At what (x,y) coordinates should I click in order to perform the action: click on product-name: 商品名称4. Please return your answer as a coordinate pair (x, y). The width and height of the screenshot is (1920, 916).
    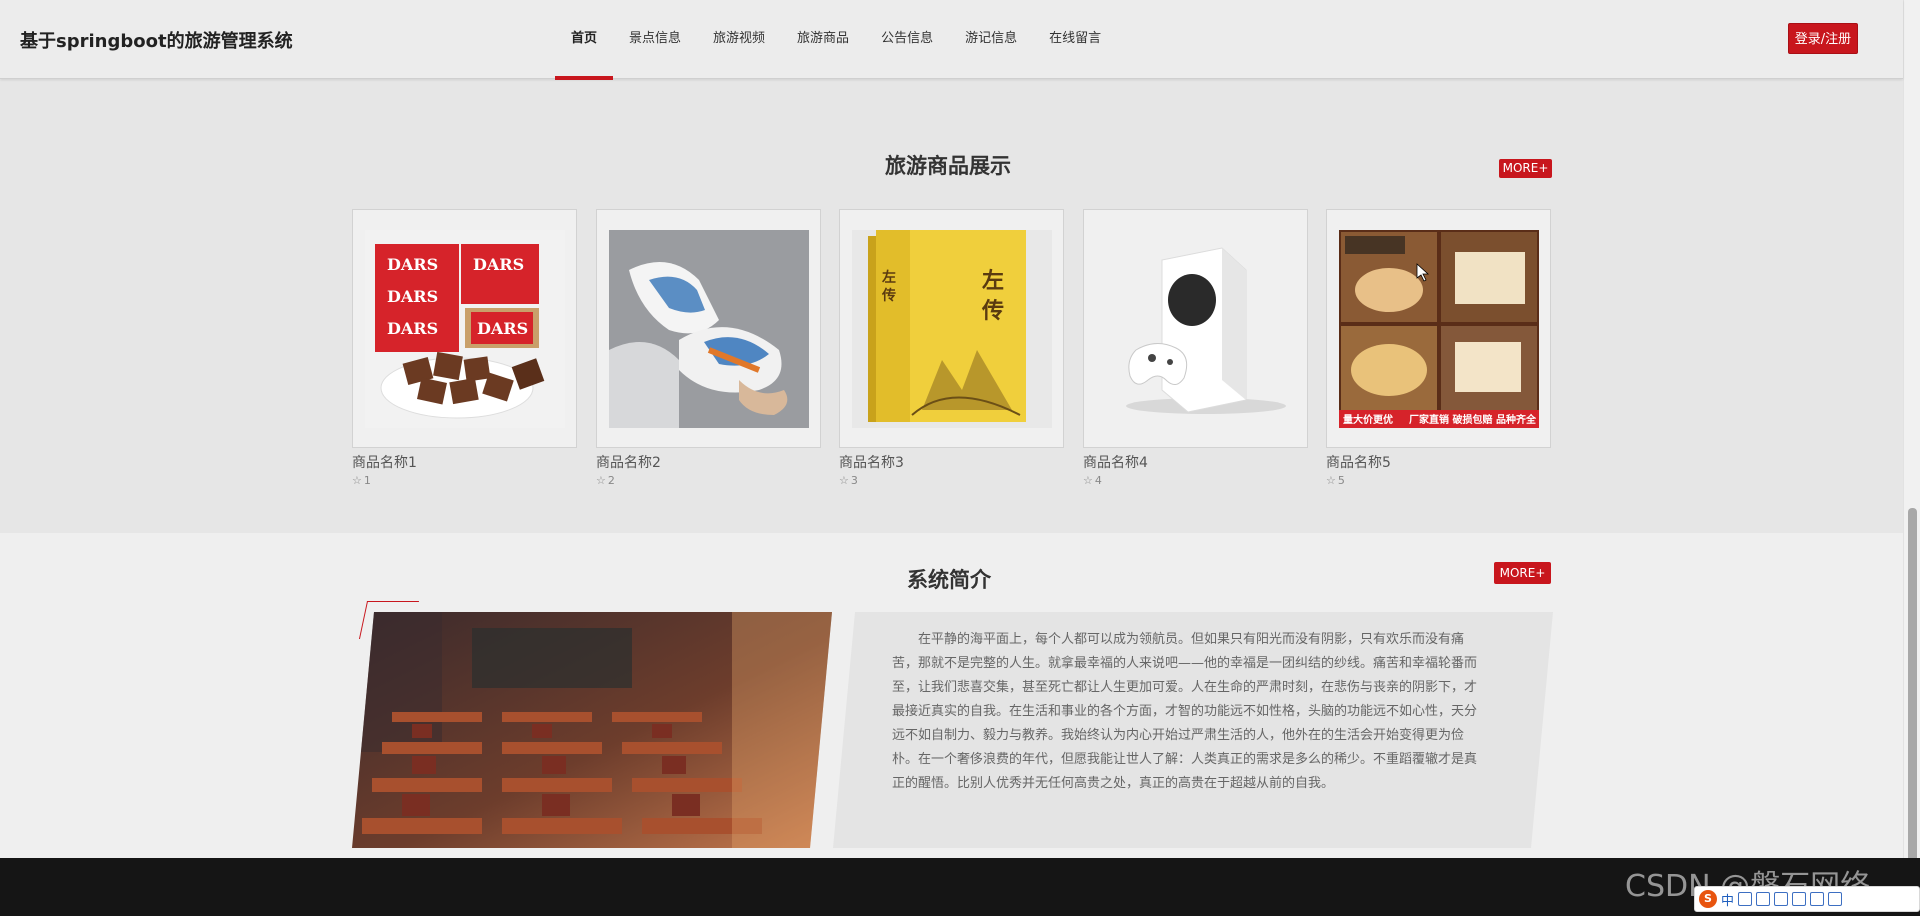
    Looking at the image, I should click on (1195, 462).